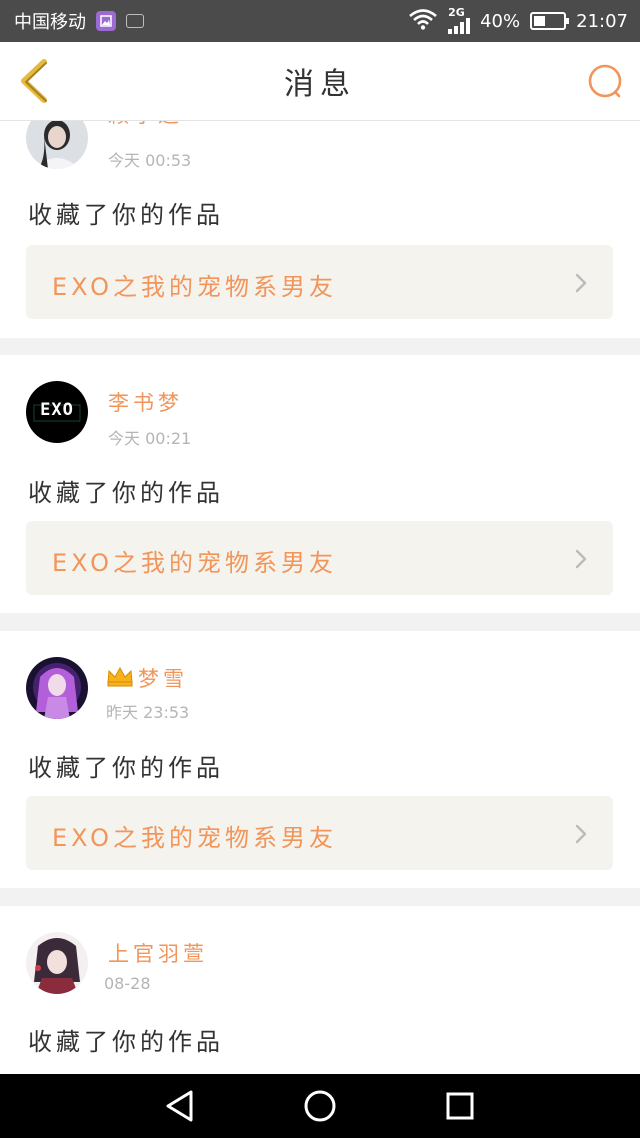 The image size is (640, 1138). What do you see at coordinates (540, 21) in the screenshot?
I see `battery-fill` at bounding box center [540, 21].